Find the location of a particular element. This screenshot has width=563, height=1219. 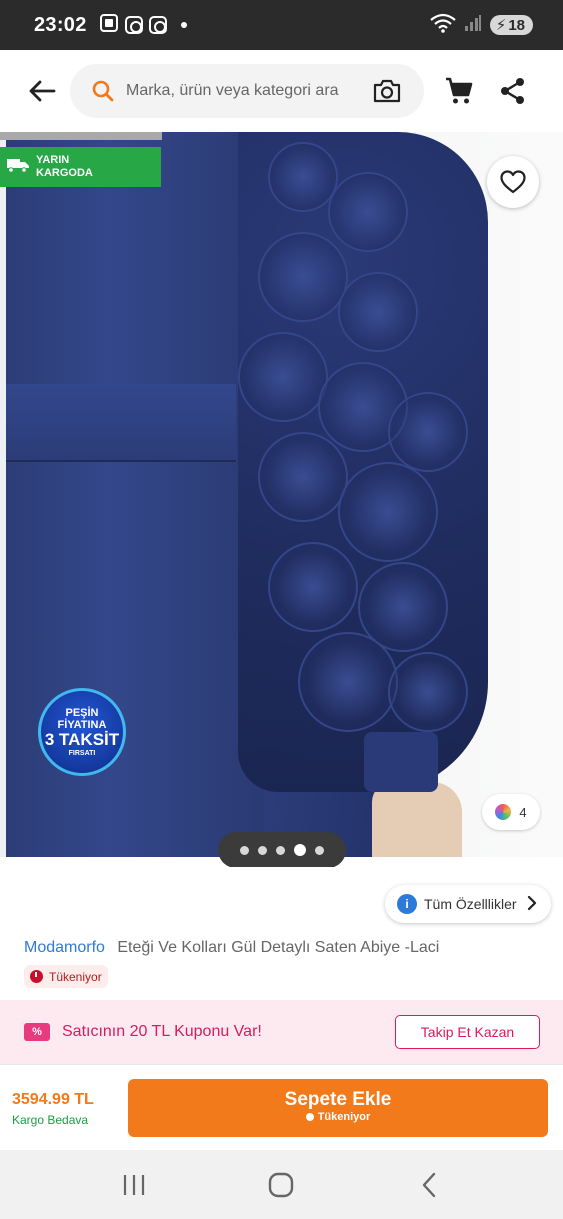

cart-icon is located at coordinates (459, 93).